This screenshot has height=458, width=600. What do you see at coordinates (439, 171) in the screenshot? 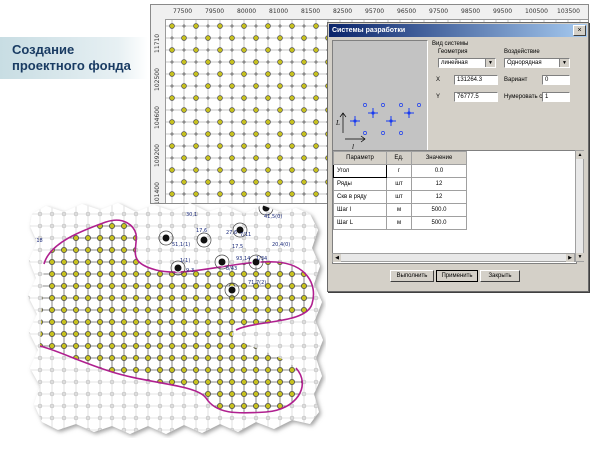
I see `param-value: 0.0` at bounding box center [439, 171].